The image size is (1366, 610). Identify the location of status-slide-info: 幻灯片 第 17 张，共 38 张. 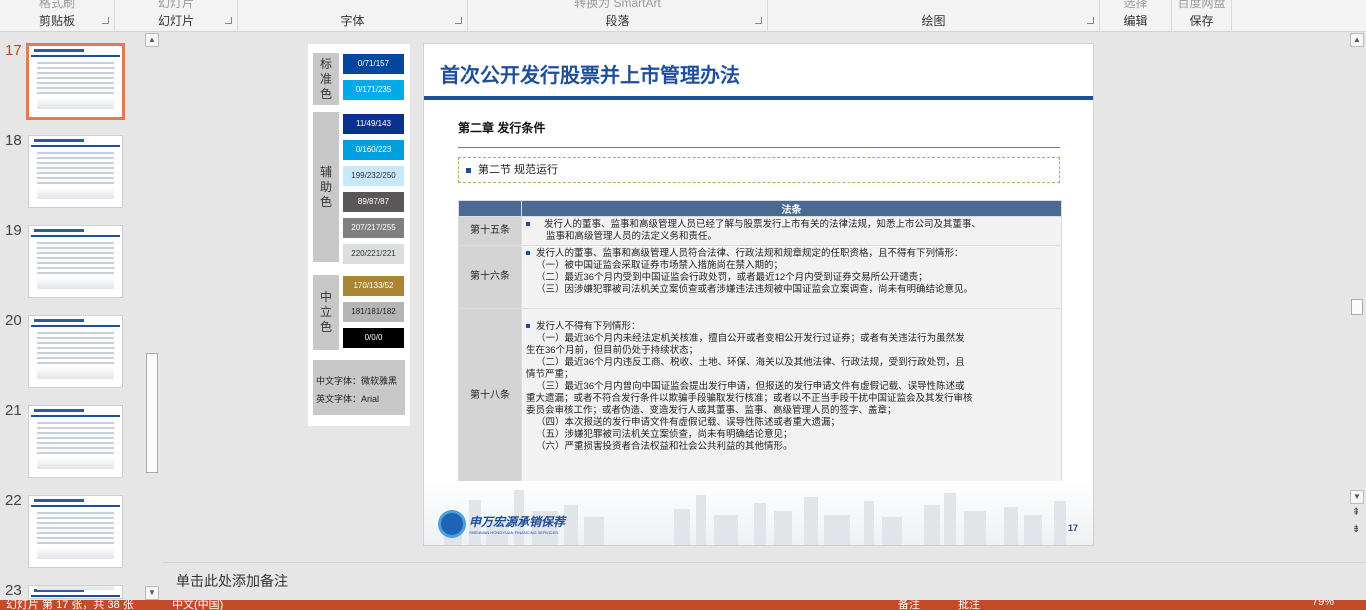
(70, 605).